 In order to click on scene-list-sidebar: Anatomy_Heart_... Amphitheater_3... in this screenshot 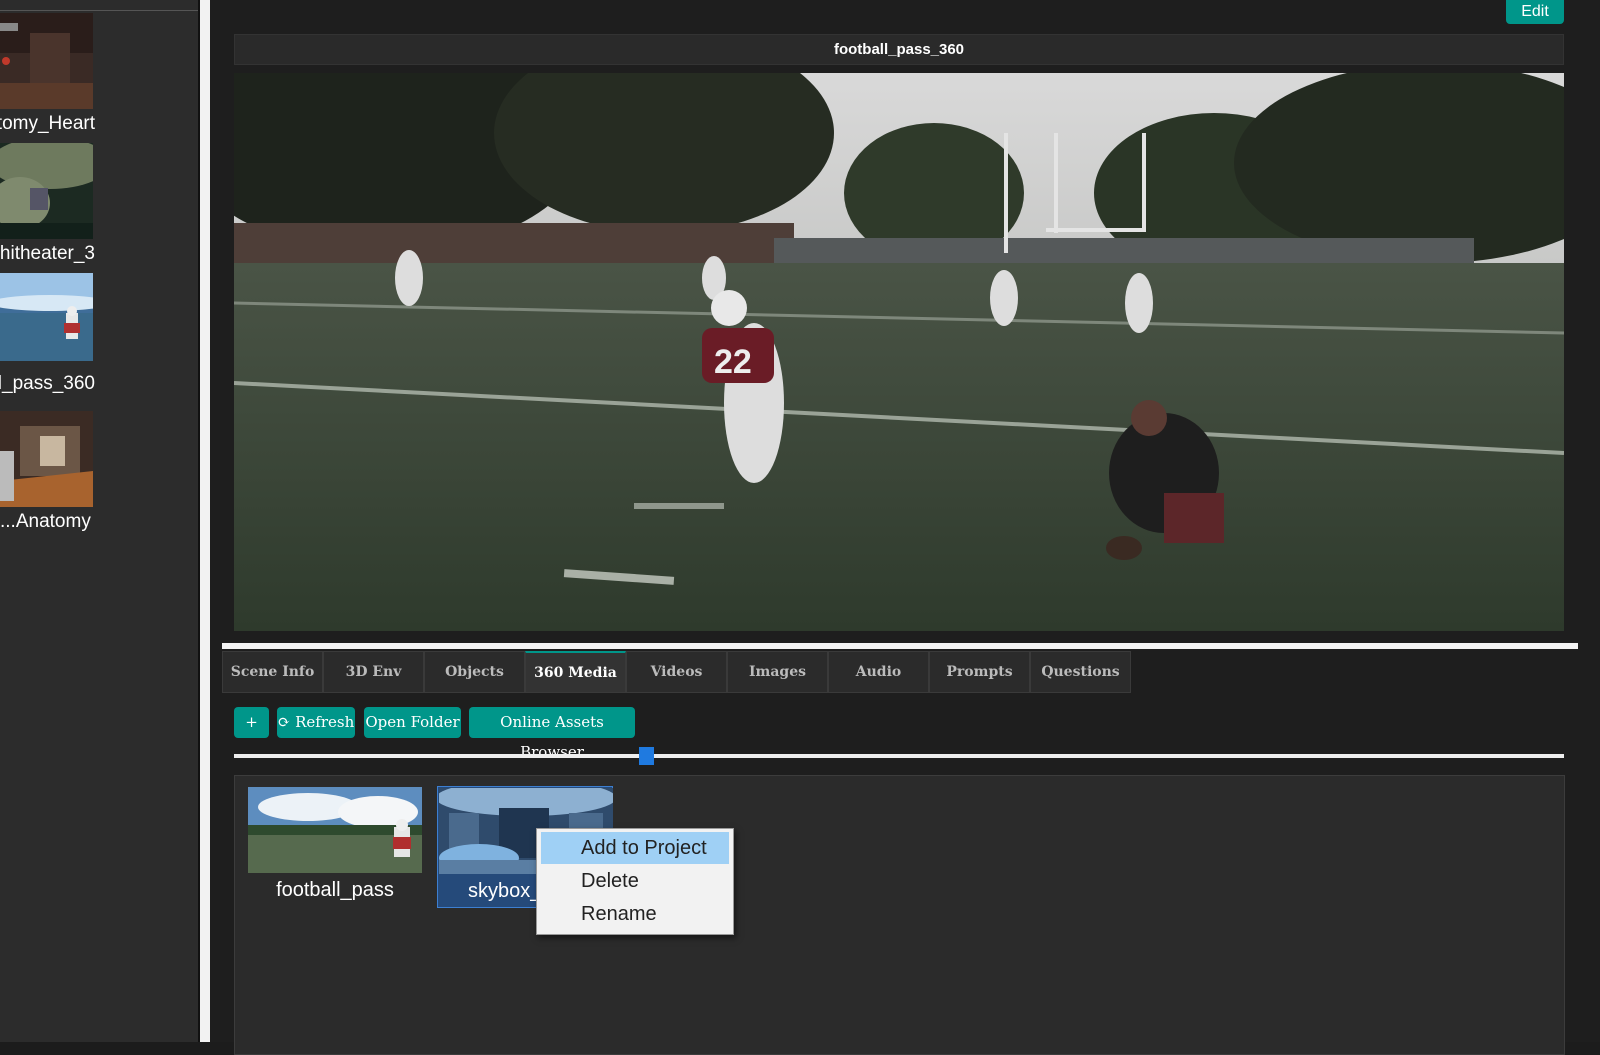, I will do `click(100, 521)`.